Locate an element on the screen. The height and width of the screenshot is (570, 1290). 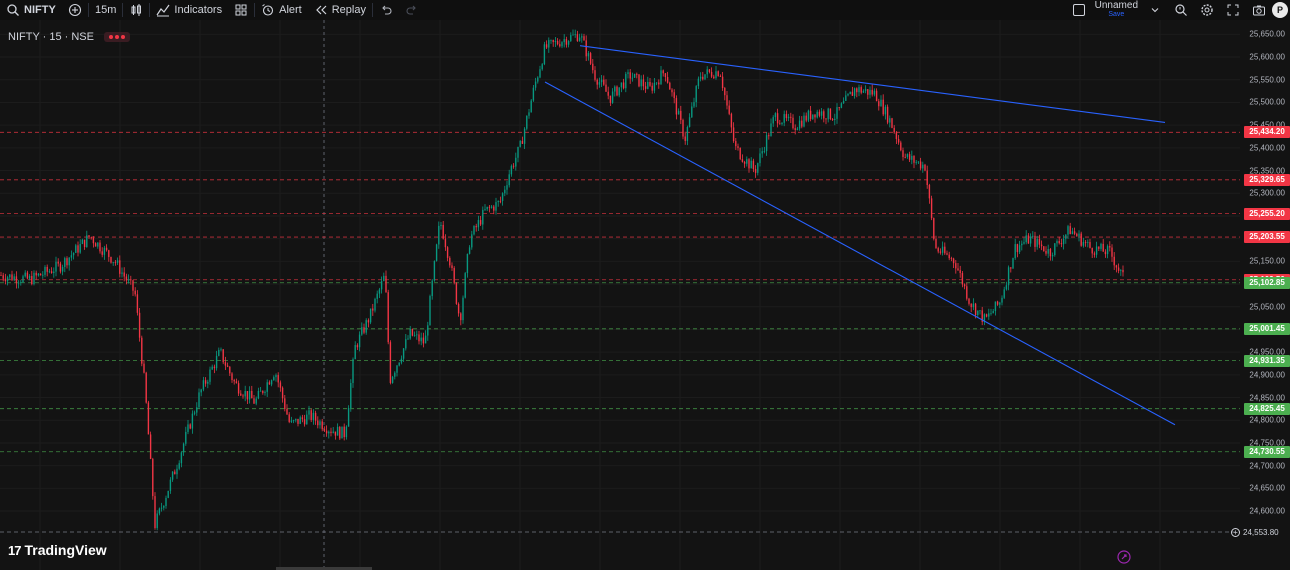
crosshair-price-tag: +24,553.80 is located at coordinates (1259, 532).